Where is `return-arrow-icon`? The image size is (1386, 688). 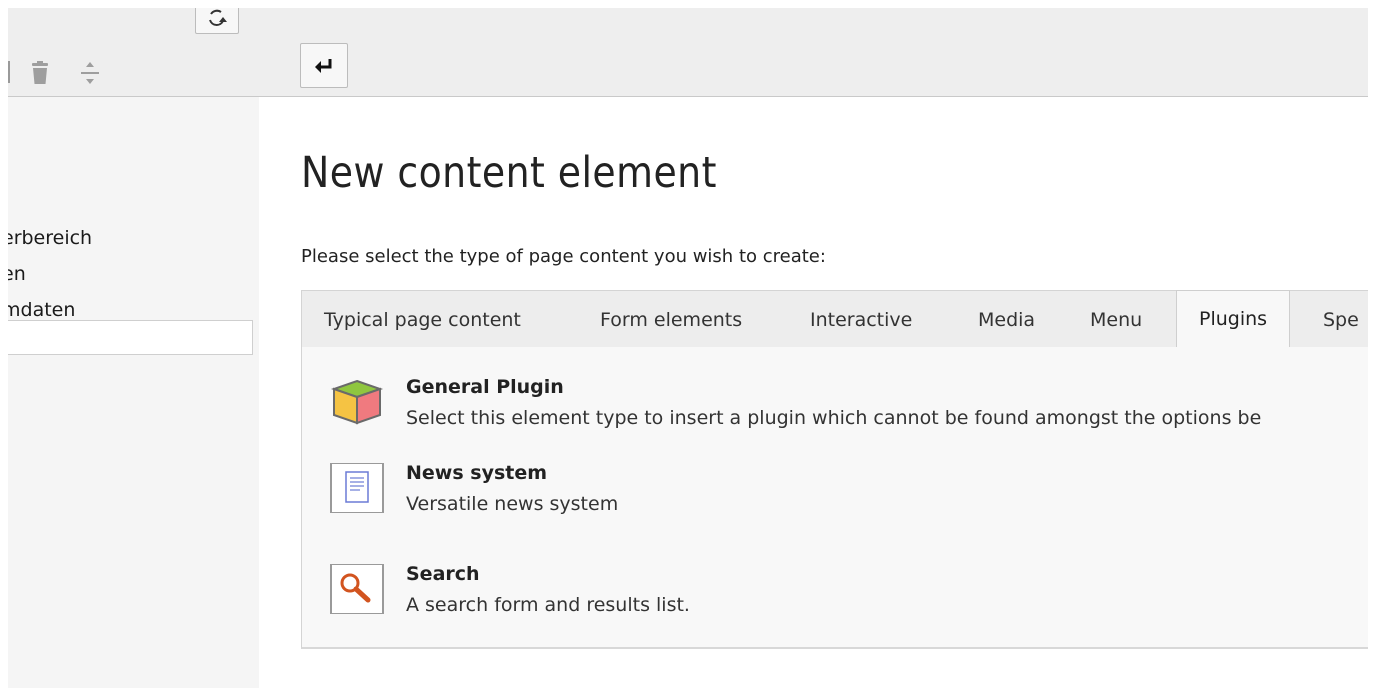
return-arrow-icon is located at coordinates (323, 65).